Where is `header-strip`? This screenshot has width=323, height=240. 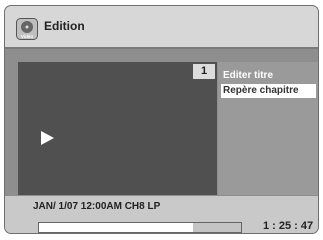 header-strip is located at coordinates (161, 55).